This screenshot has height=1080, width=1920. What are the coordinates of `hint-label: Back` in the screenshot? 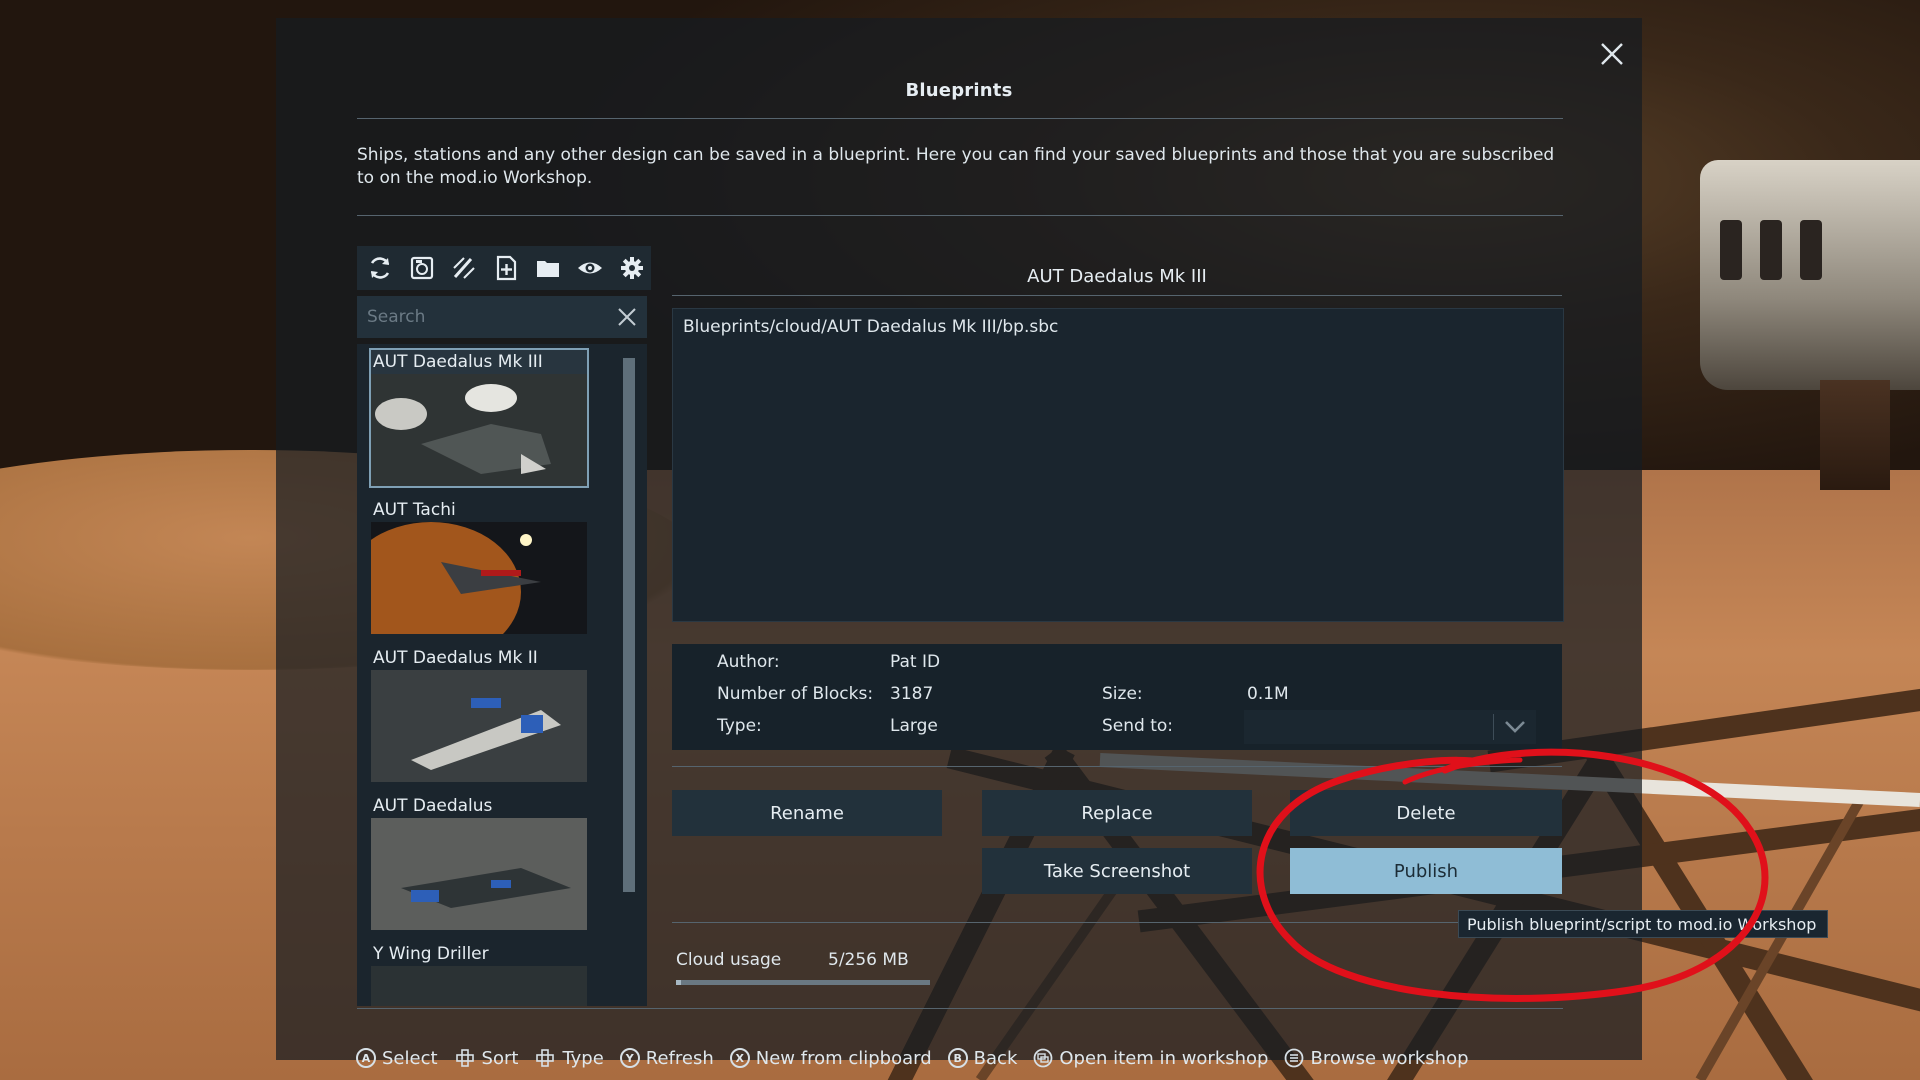 It's located at (995, 1058).